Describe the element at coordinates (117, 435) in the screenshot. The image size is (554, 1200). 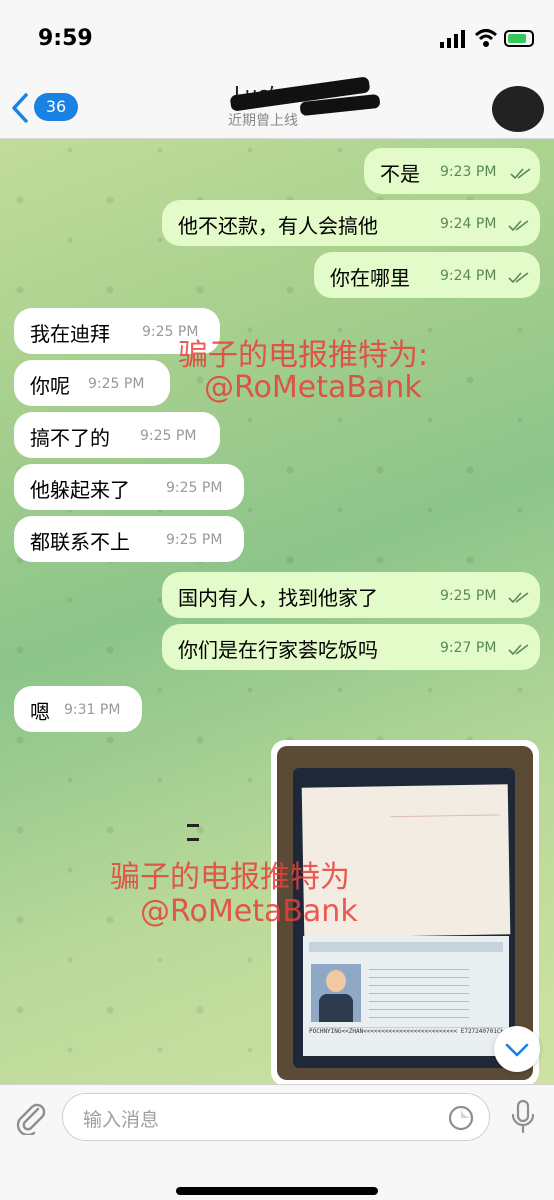
I see `message-incoming: 搞不了的 9:25 PM` at that location.